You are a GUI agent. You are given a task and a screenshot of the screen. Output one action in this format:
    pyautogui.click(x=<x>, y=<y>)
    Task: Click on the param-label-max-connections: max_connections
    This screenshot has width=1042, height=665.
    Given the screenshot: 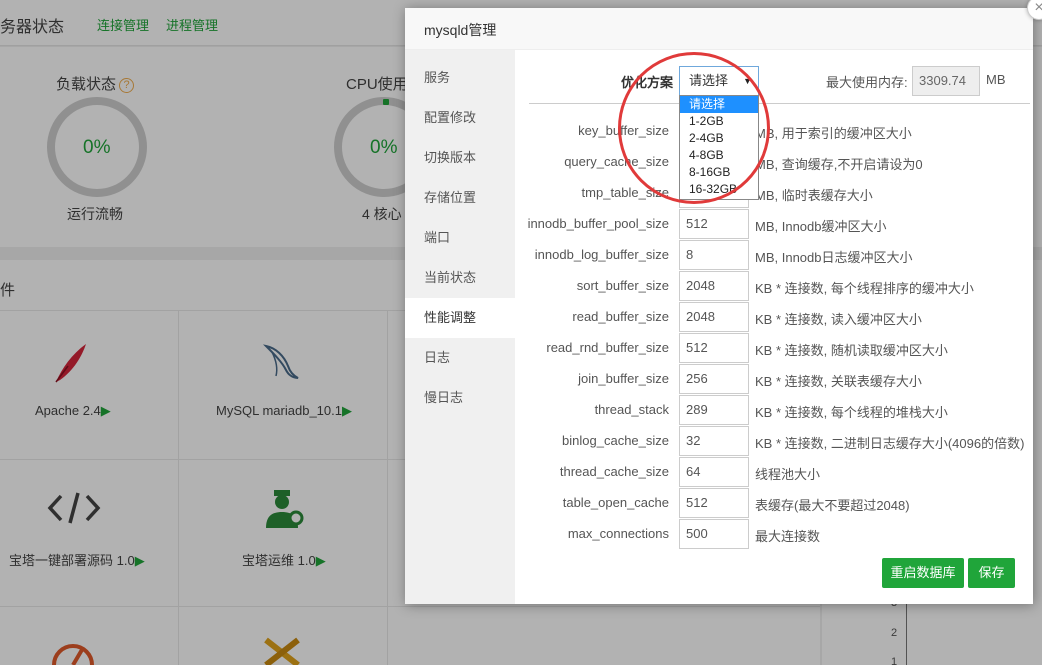 What is the action you would take?
    pyautogui.click(x=618, y=533)
    